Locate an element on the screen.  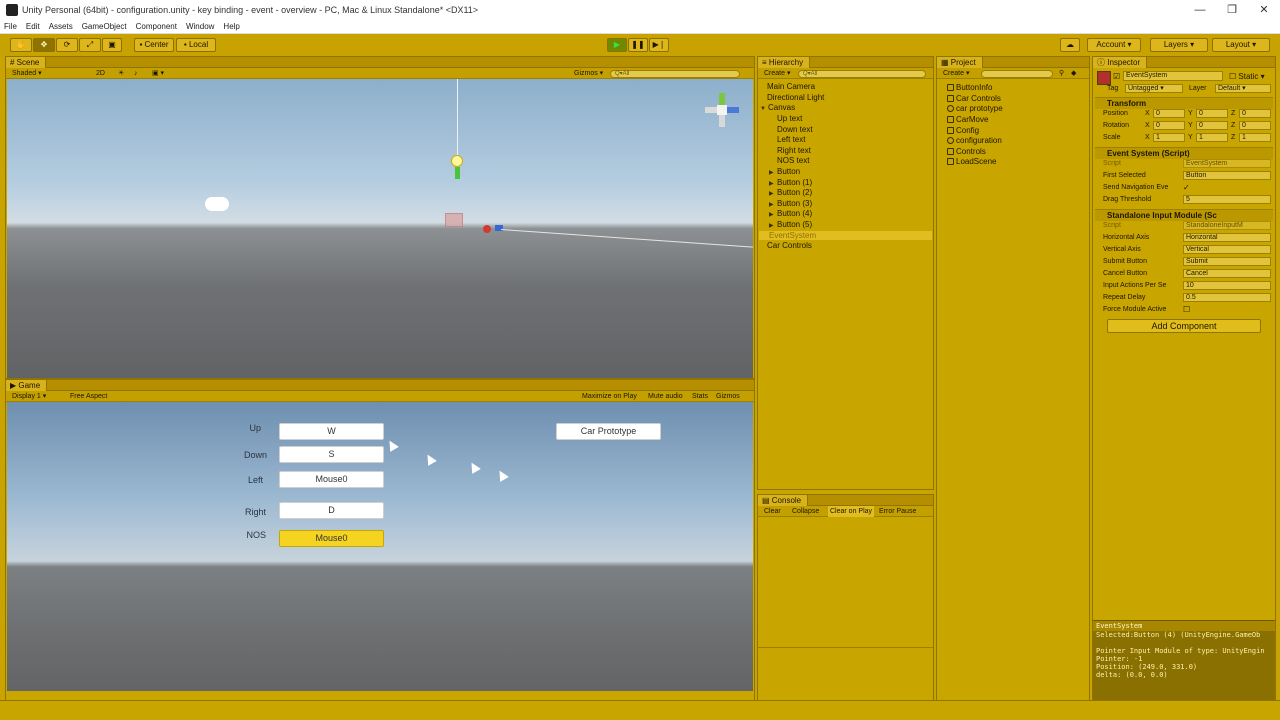
game-gizmos-dropdown: Gizmos is located at coordinates (728, 396).